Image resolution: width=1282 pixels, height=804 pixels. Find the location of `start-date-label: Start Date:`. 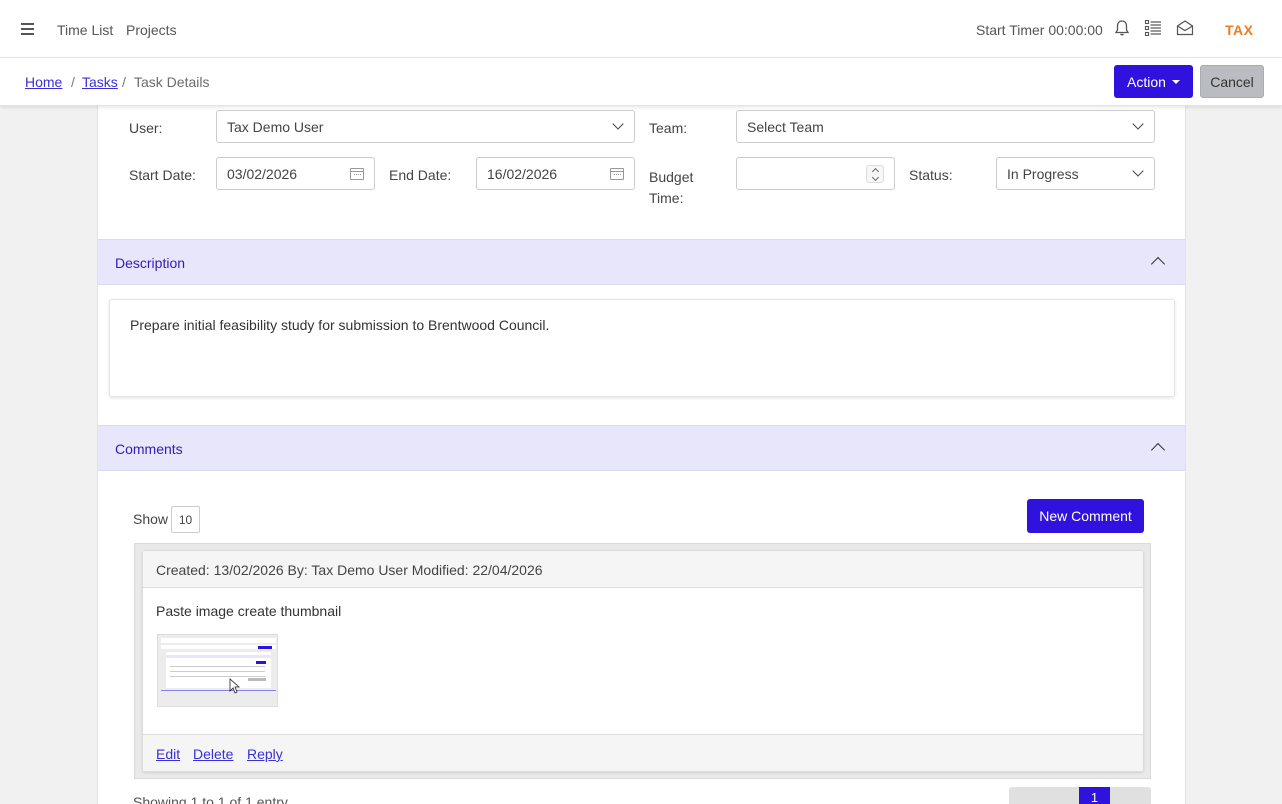

start-date-label: Start Date: is located at coordinates (162, 175).